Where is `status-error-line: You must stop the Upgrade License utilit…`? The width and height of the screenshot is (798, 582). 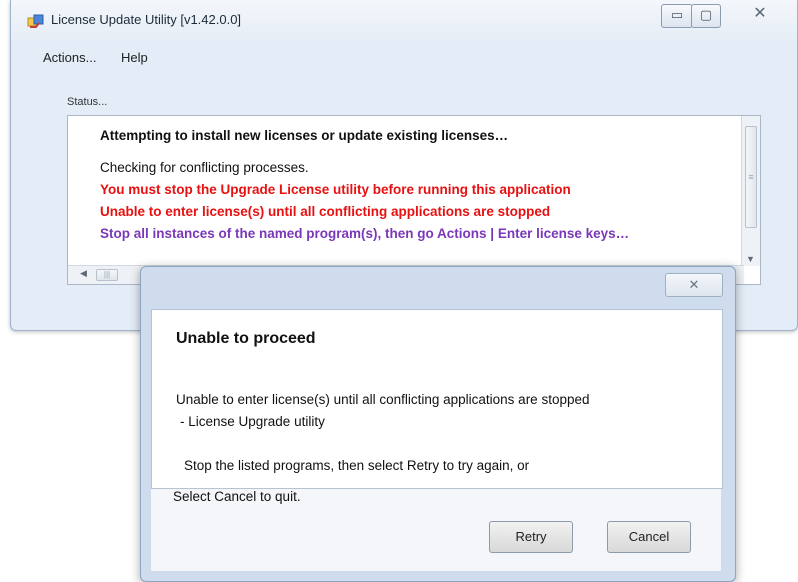 status-error-line: You must stop the Upgrade License utilit… is located at coordinates (335, 189).